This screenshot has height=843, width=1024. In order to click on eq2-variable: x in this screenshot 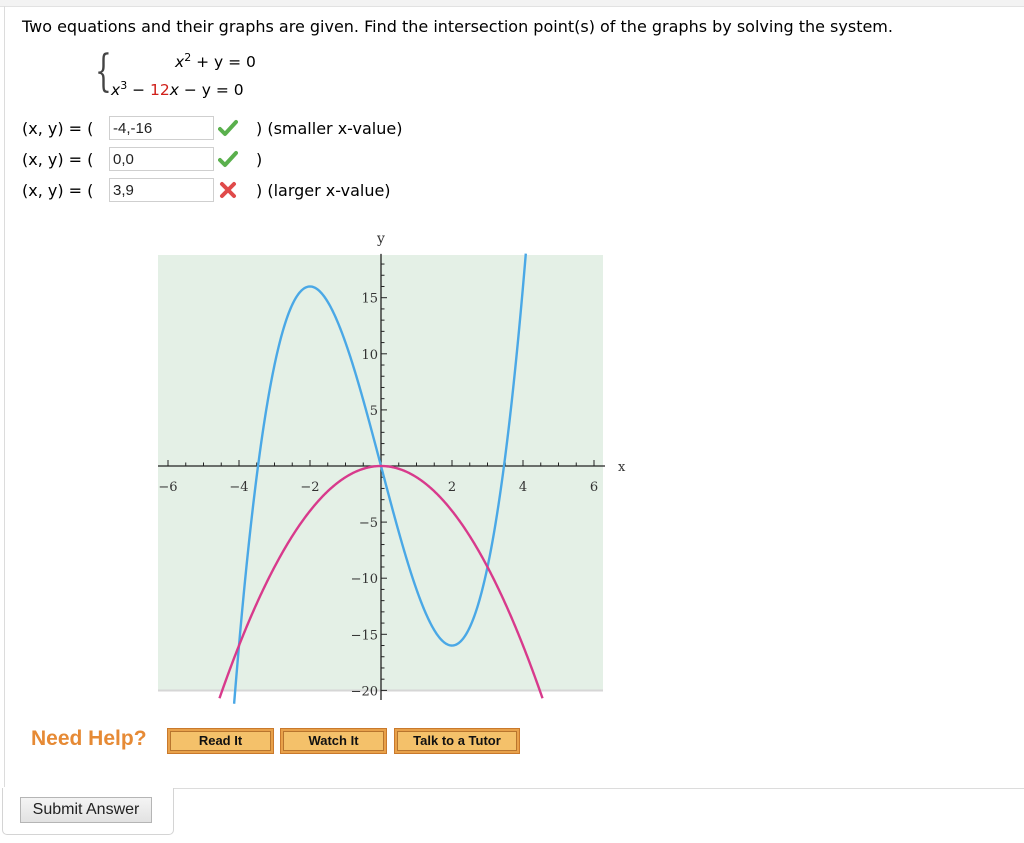, I will do `click(116, 90)`.